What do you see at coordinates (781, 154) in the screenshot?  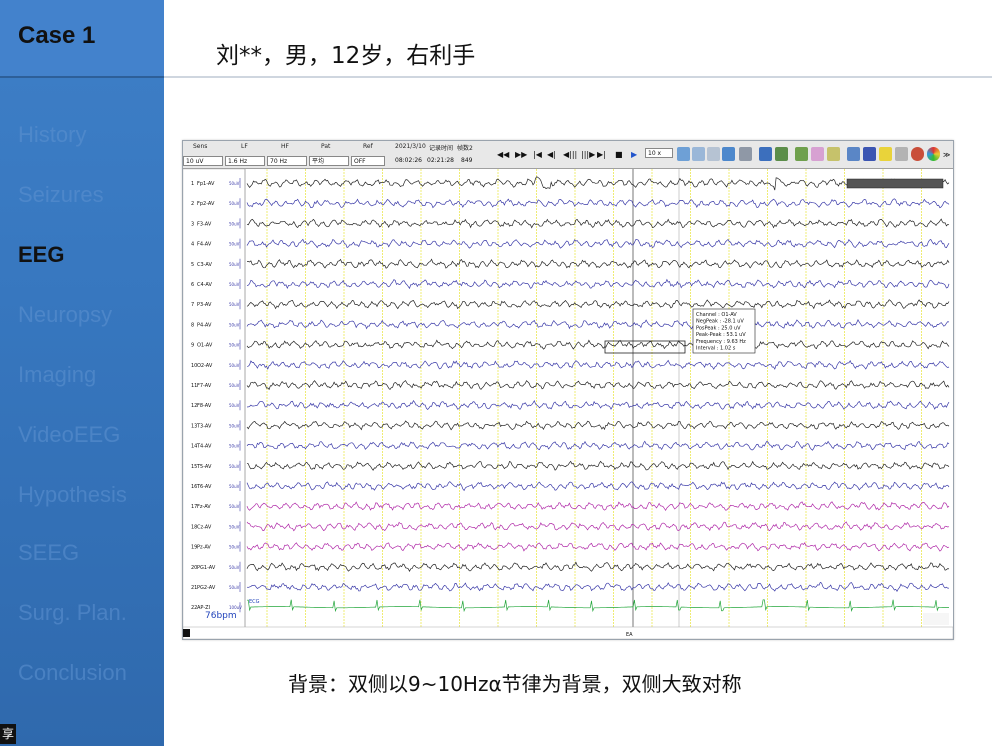 I see `export-icon` at bounding box center [781, 154].